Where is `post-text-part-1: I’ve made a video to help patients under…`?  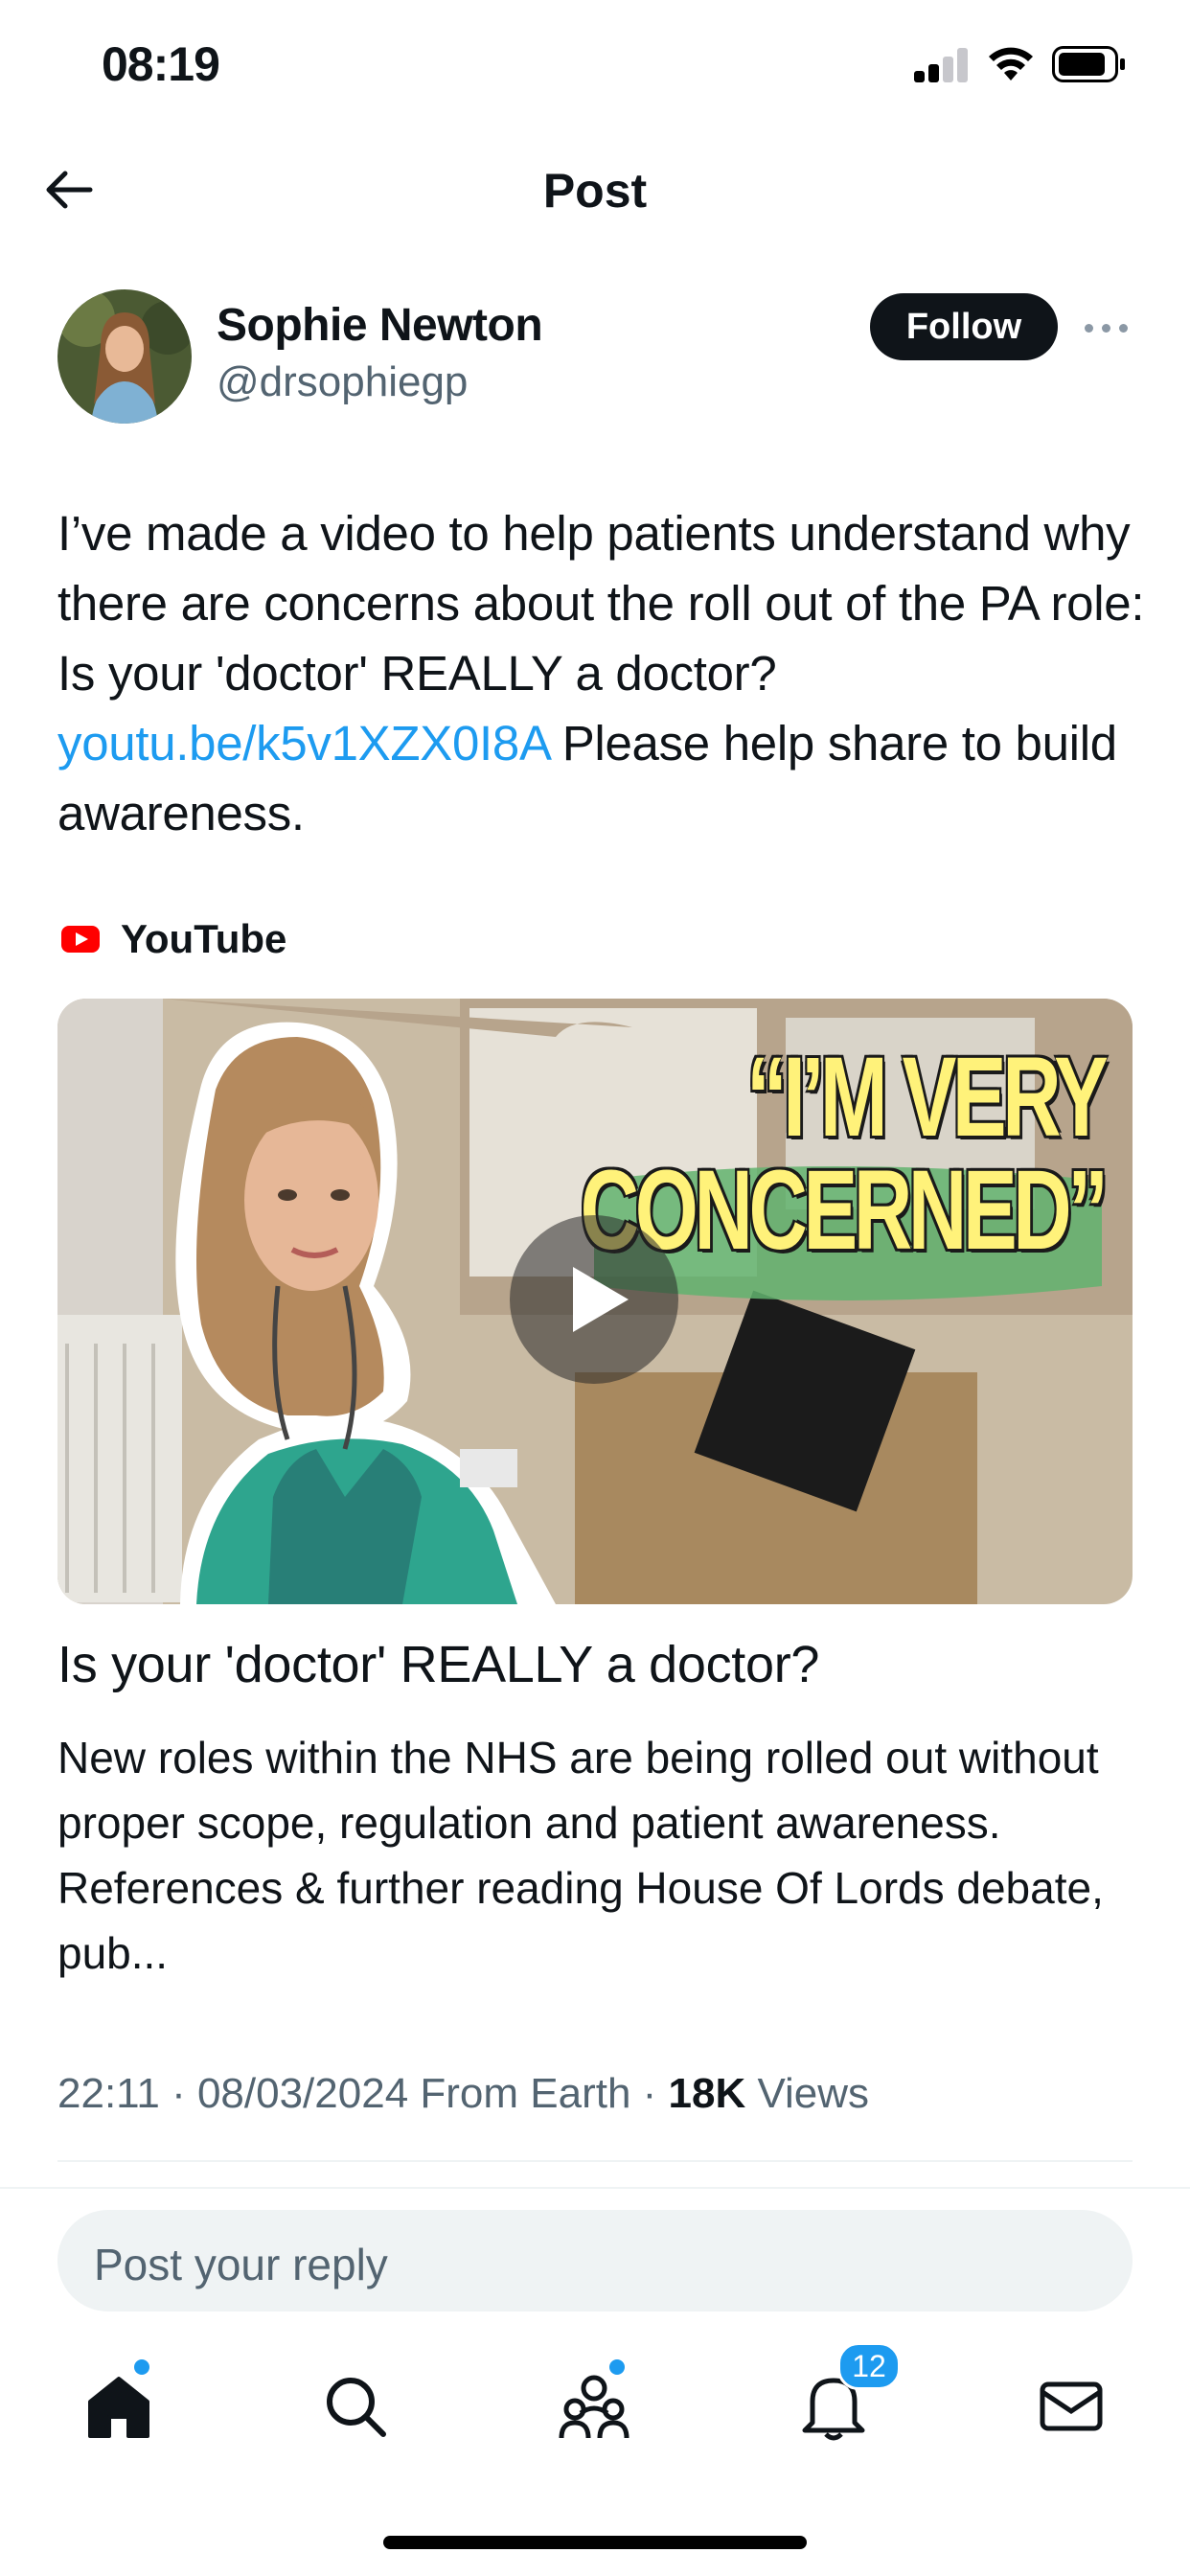
post-text-part-1: I’ve made a video to help patients under… is located at coordinates (601, 603).